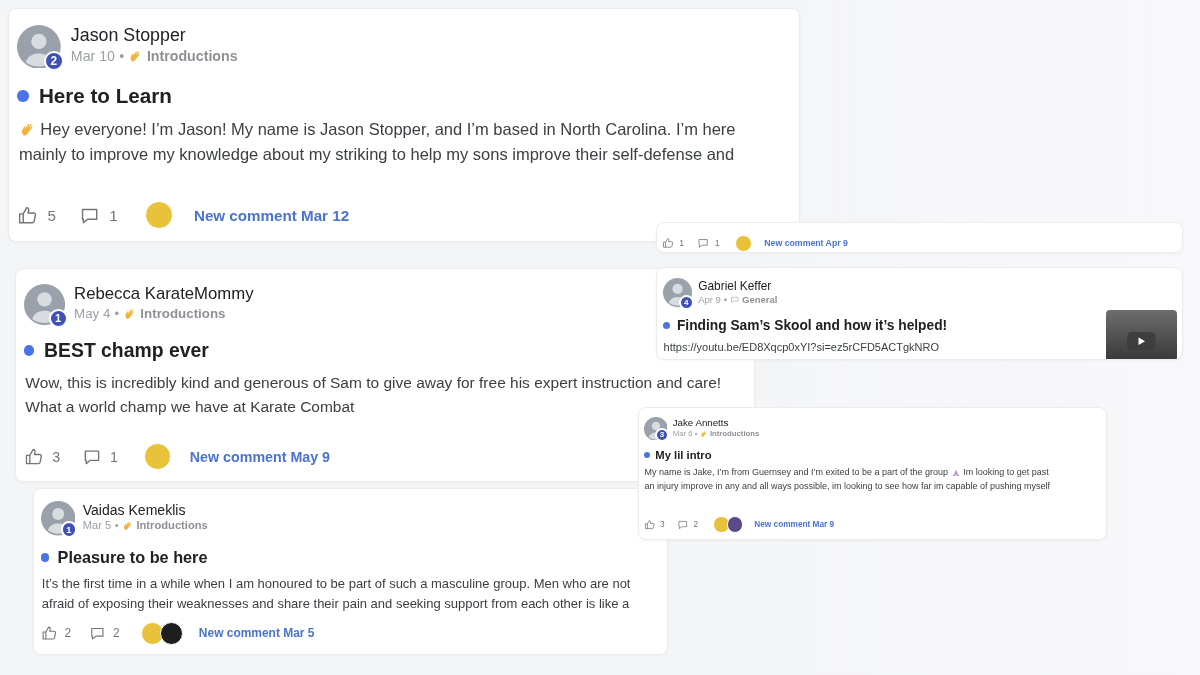 Image resolution: width=1200 pixels, height=675 pixels. Describe the element at coordinates (1006, 472) in the screenshot. I see `post-text: Im looking to get past` at that location.